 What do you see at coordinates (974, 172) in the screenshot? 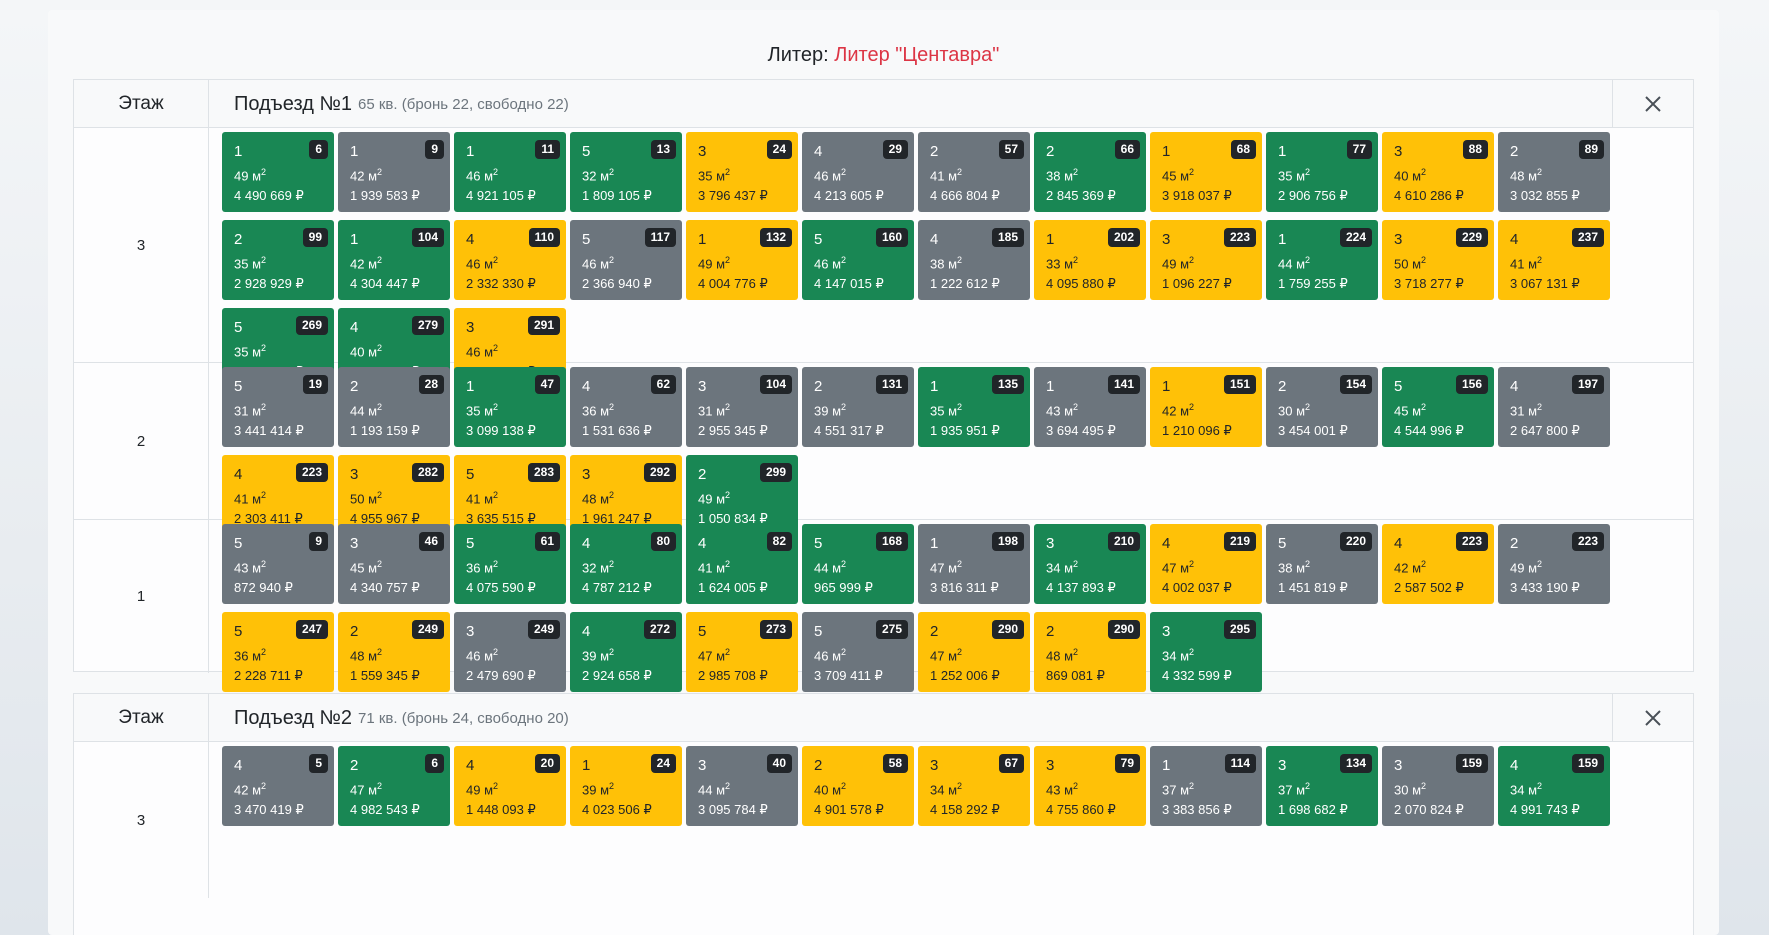
I see `apartment-tile: 2 41 м2 4 666 804 ₽ 57` at bounding box center [974, 172].